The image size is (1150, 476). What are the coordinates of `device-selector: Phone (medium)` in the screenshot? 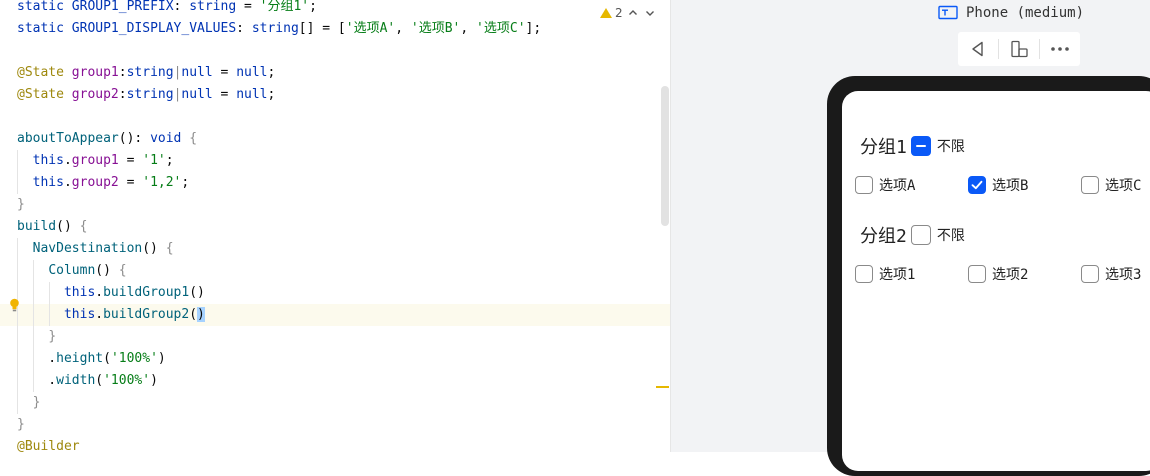 It's located at (1011, 13).